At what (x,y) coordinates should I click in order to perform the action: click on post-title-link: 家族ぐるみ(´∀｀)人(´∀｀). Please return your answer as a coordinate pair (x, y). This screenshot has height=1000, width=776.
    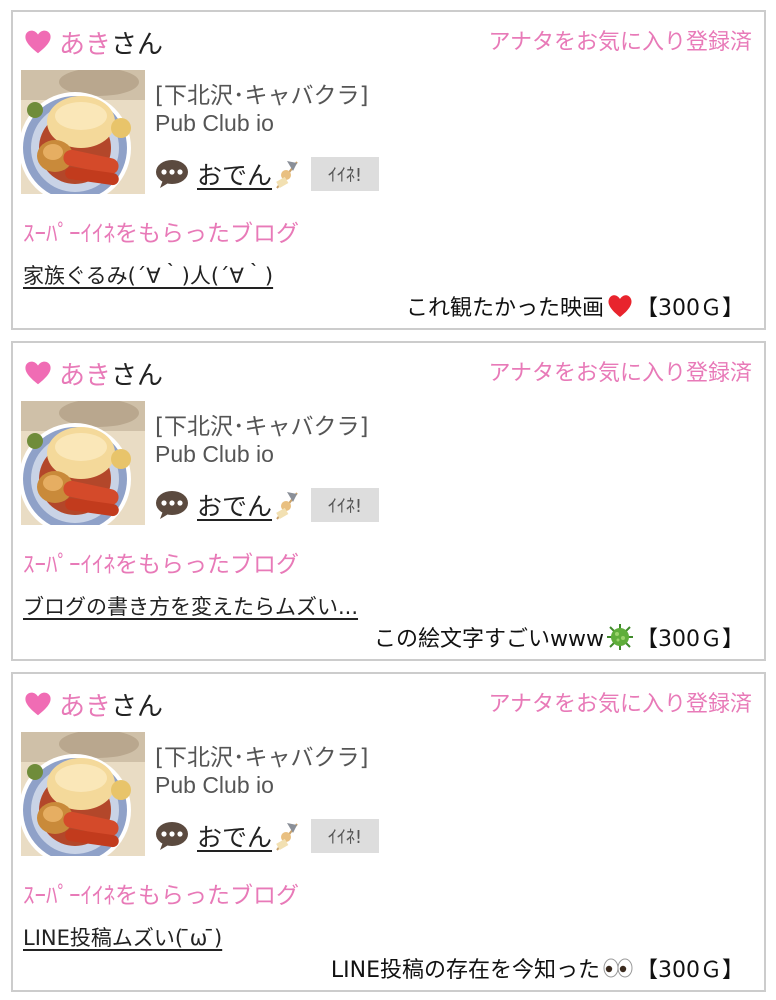
    Looking at the image, I should click on (148, 275).